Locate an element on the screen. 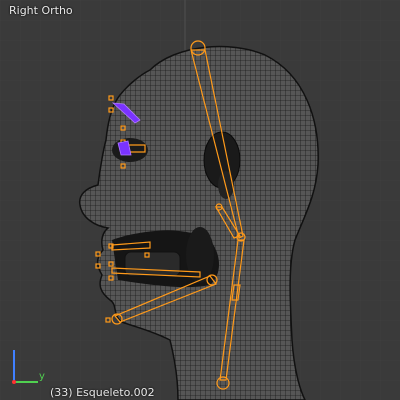  active-object-info: (33) Esqueleto.002 is located at coordinates (102, 392).